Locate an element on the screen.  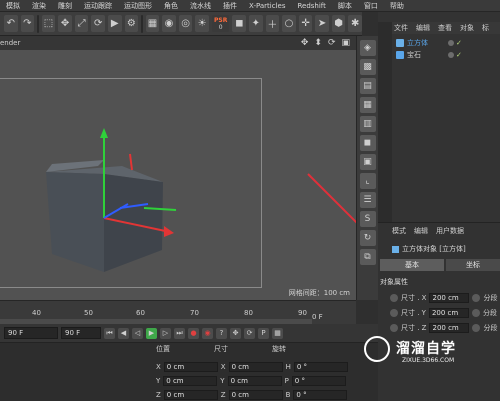
move-tool-icon: ✥ is located at coordinates (65, 23).